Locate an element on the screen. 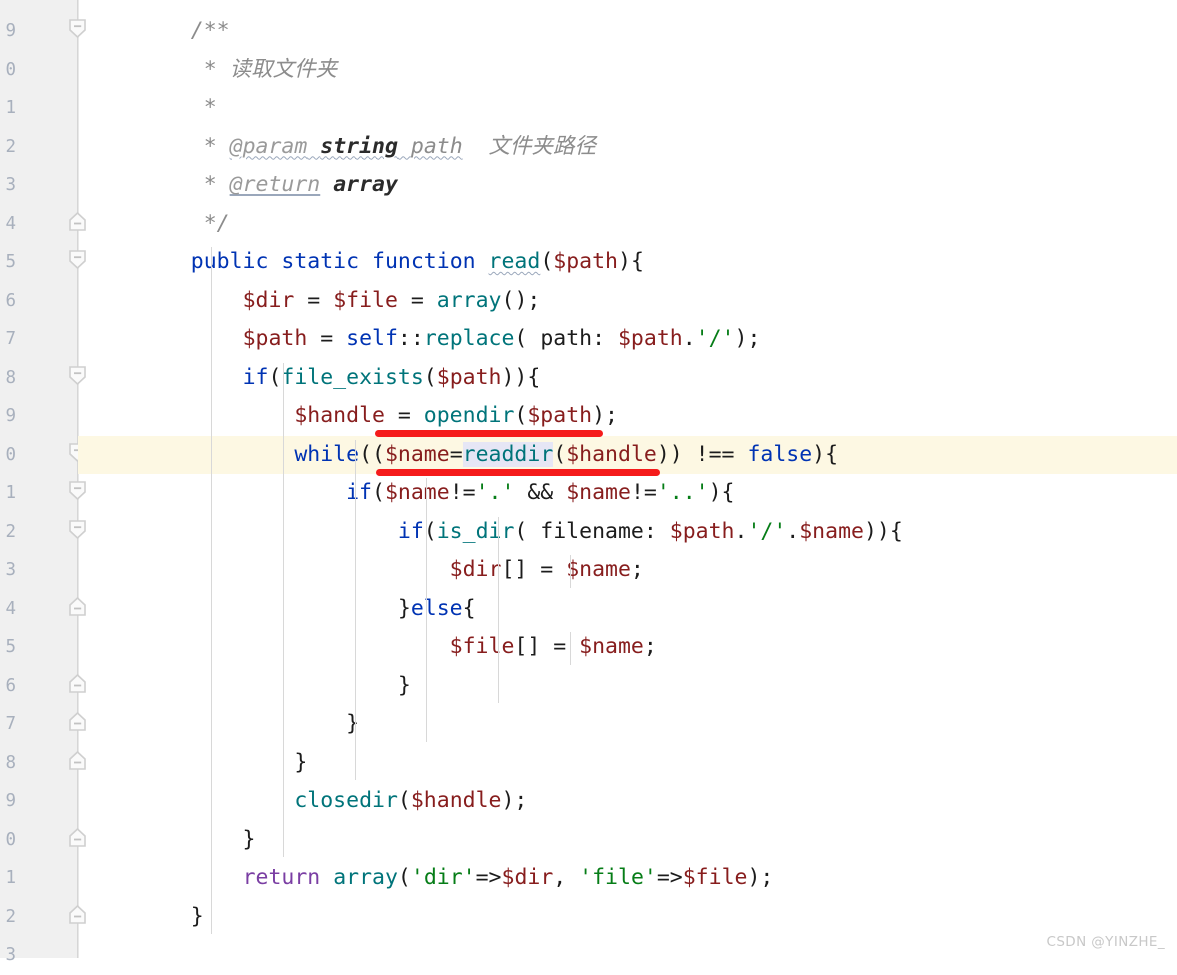  code-line: }else{ is located at coordinates (627, 609).